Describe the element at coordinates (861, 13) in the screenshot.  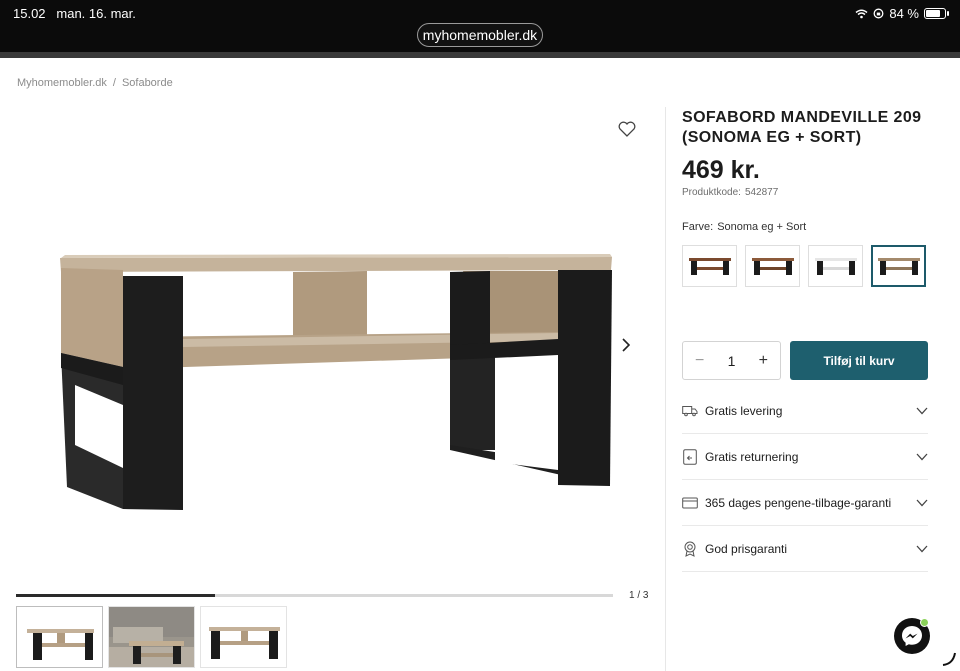
I see `wifi-icon` at that location.